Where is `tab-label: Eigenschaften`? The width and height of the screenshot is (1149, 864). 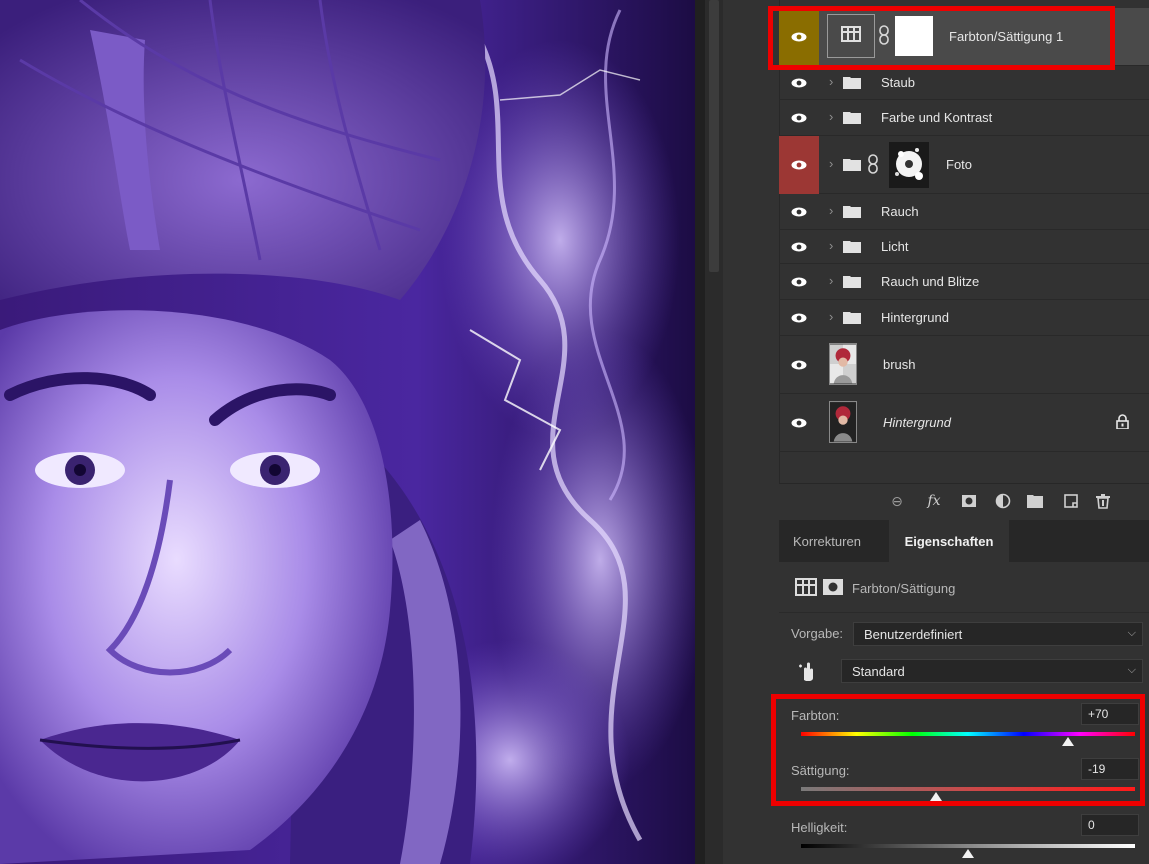
tab-label: Eigenschaften is located at coordinates (949, 541).